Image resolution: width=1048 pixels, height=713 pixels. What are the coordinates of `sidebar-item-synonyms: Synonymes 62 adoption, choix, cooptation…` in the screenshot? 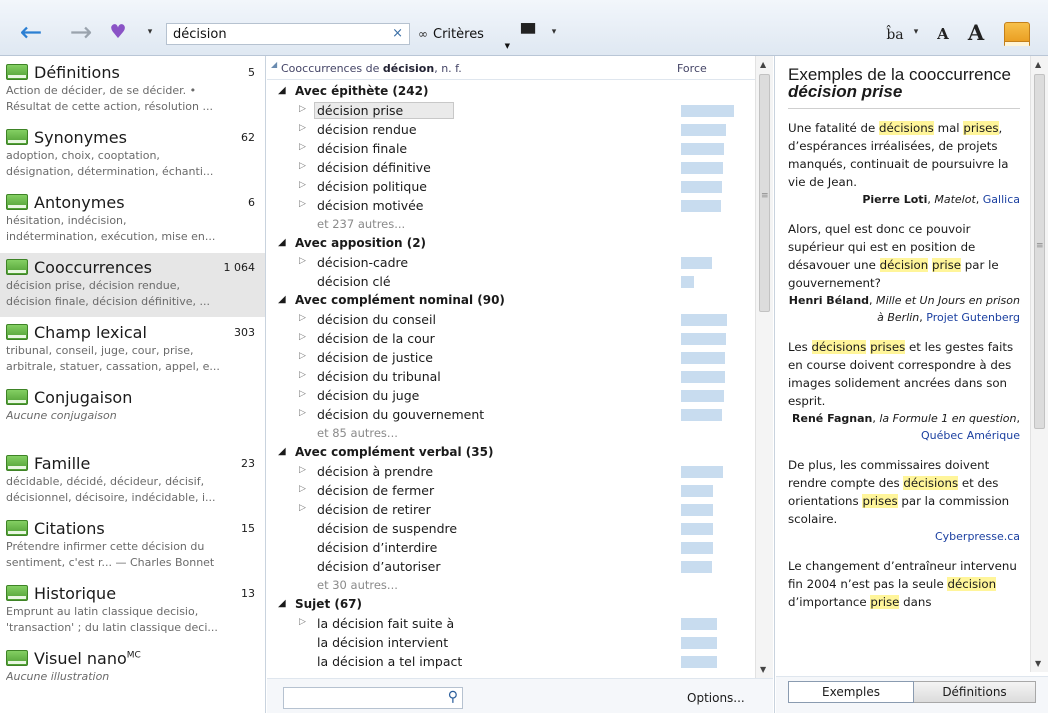 It's located at (132, 151).